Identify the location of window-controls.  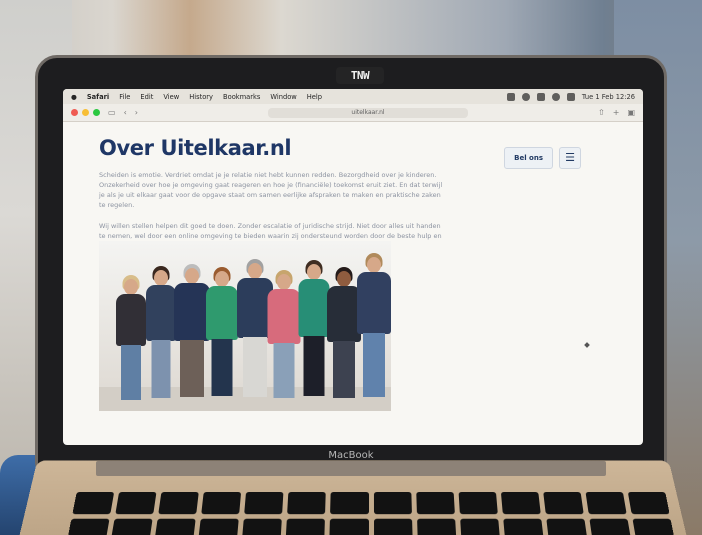
(85, 112).